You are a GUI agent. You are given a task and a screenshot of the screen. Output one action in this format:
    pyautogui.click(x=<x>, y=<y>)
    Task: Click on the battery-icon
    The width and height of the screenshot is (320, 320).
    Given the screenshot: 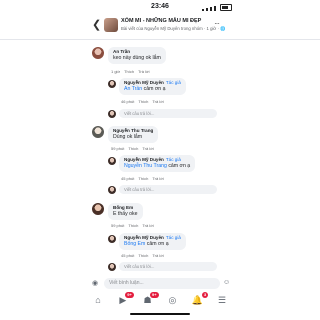 What is the action you would take?
    pyautogui.click(x=226, y=7)
    